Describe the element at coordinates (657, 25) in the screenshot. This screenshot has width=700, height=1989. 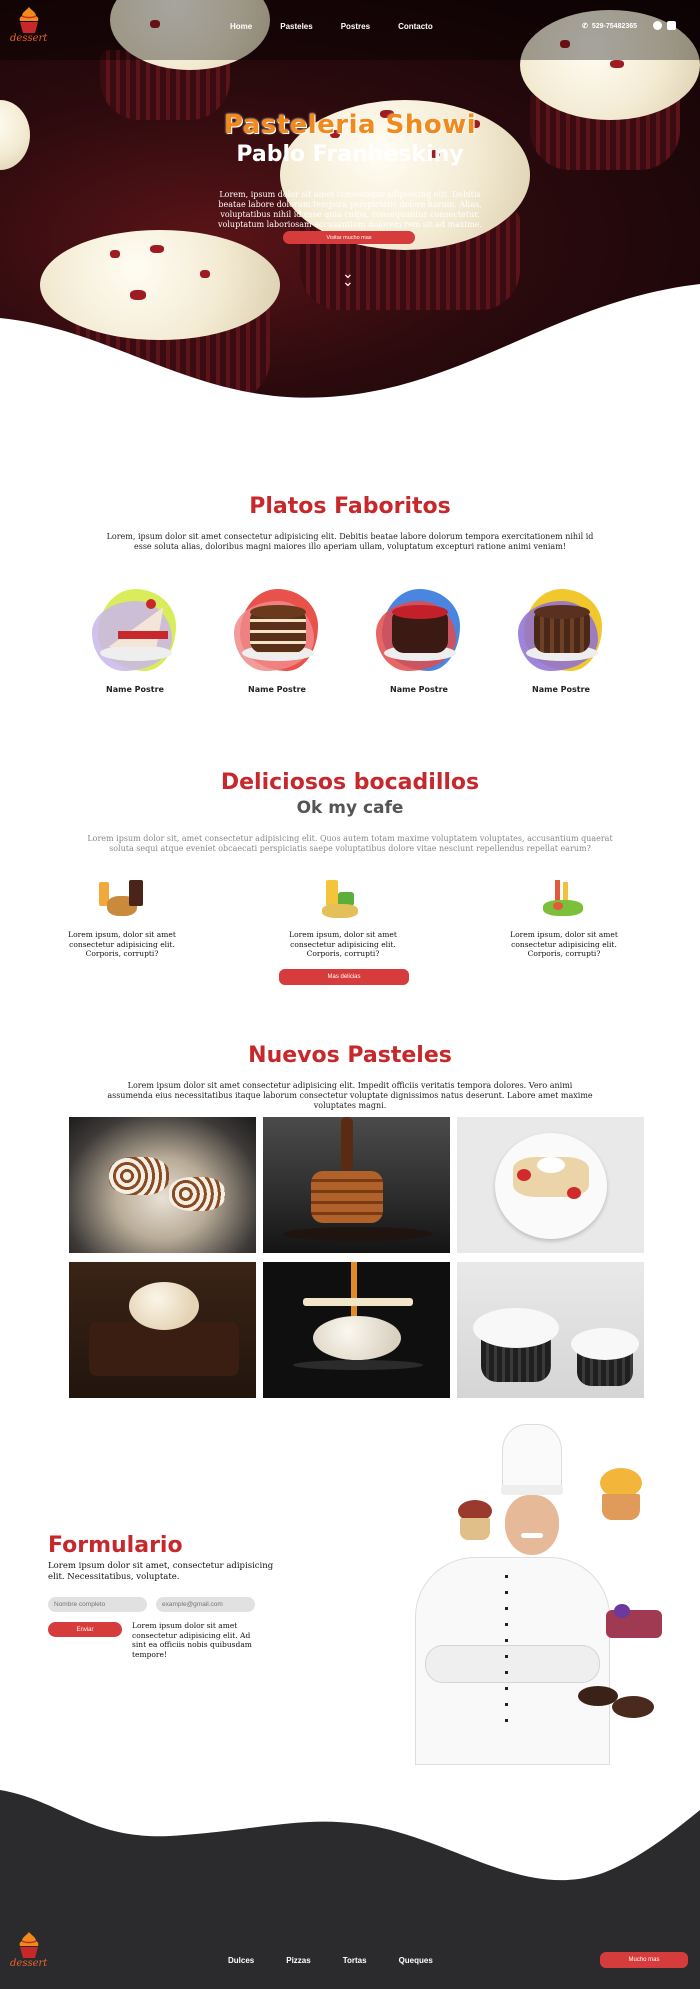
I see `facebook-icon` at that location.